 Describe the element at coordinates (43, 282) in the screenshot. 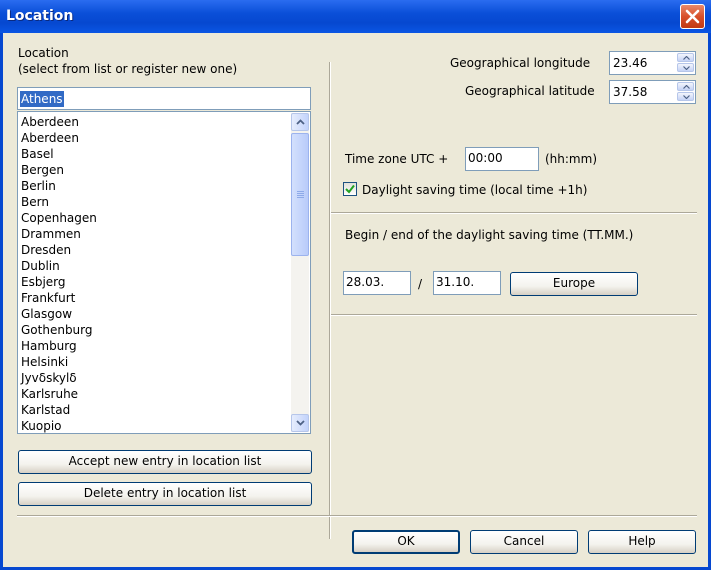

I see `list-item: Esbjerg` at that location.